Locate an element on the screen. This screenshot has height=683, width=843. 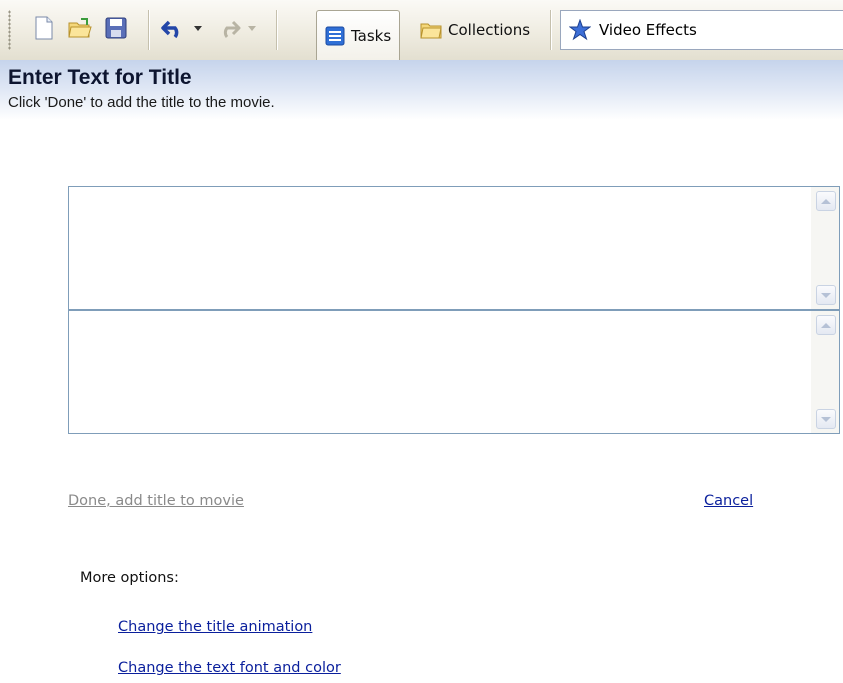
undo-button is located at coordinates (174, 30).